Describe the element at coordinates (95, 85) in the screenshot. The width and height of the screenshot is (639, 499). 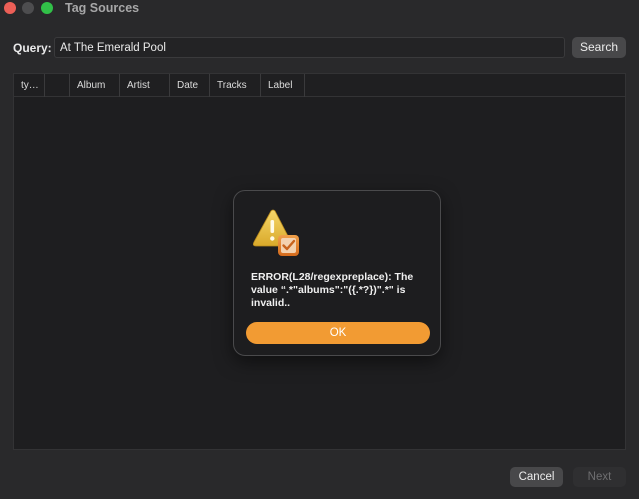
I see `column-header-album: Album` at that location.